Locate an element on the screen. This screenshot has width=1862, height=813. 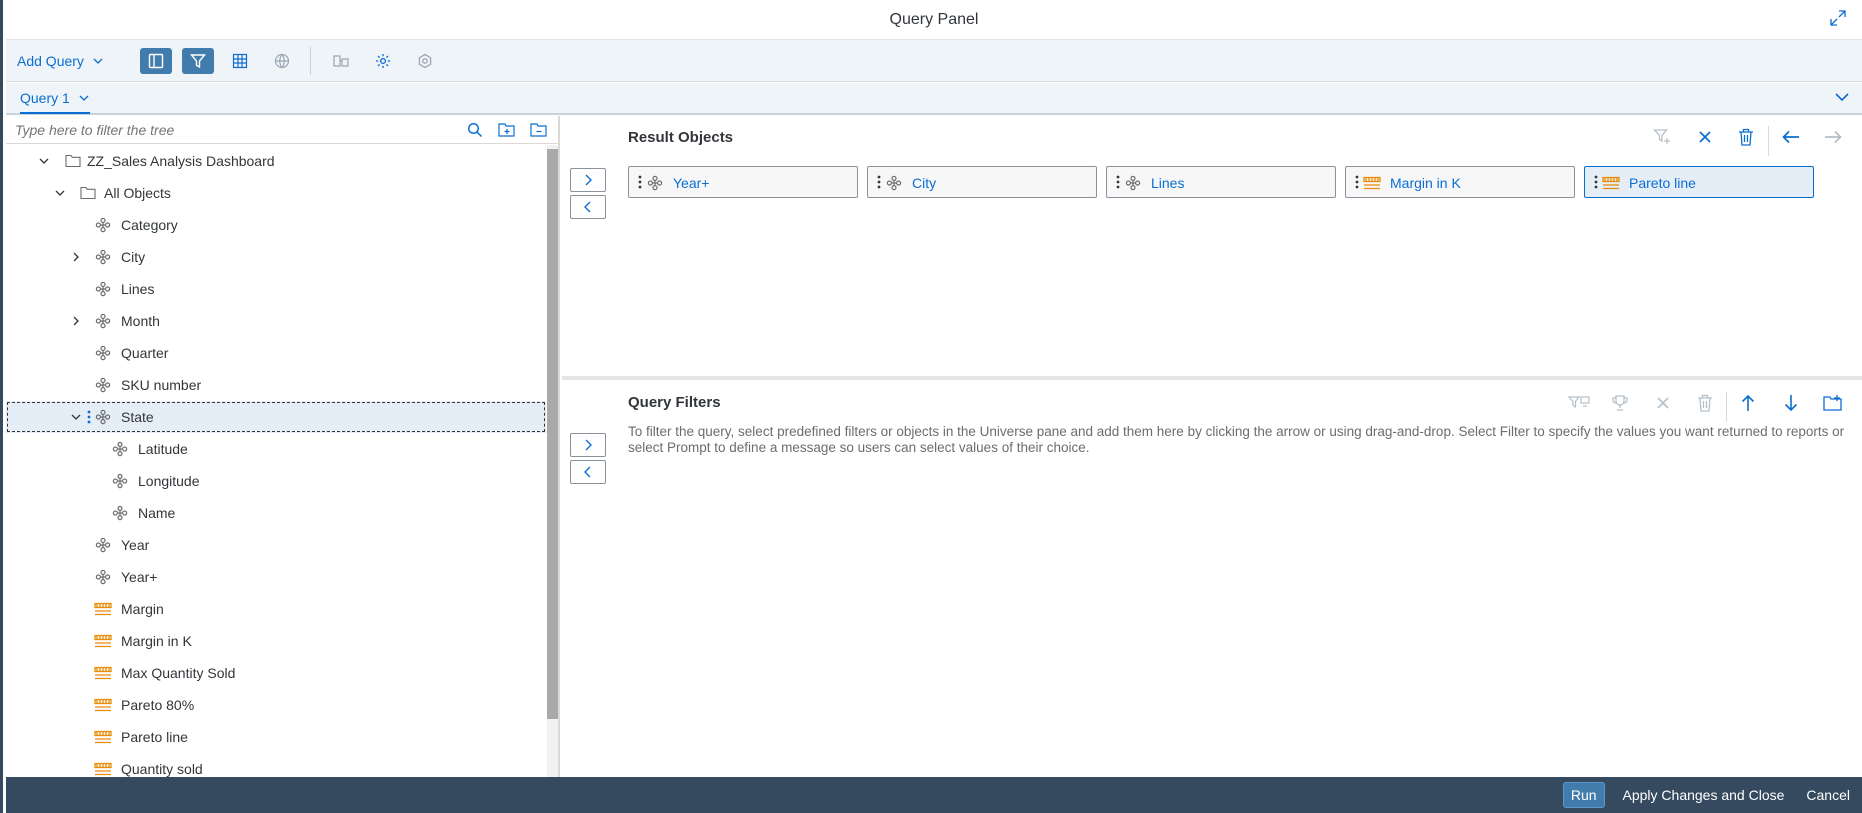
chevron-left-icon is located at coordinates (587, 207).